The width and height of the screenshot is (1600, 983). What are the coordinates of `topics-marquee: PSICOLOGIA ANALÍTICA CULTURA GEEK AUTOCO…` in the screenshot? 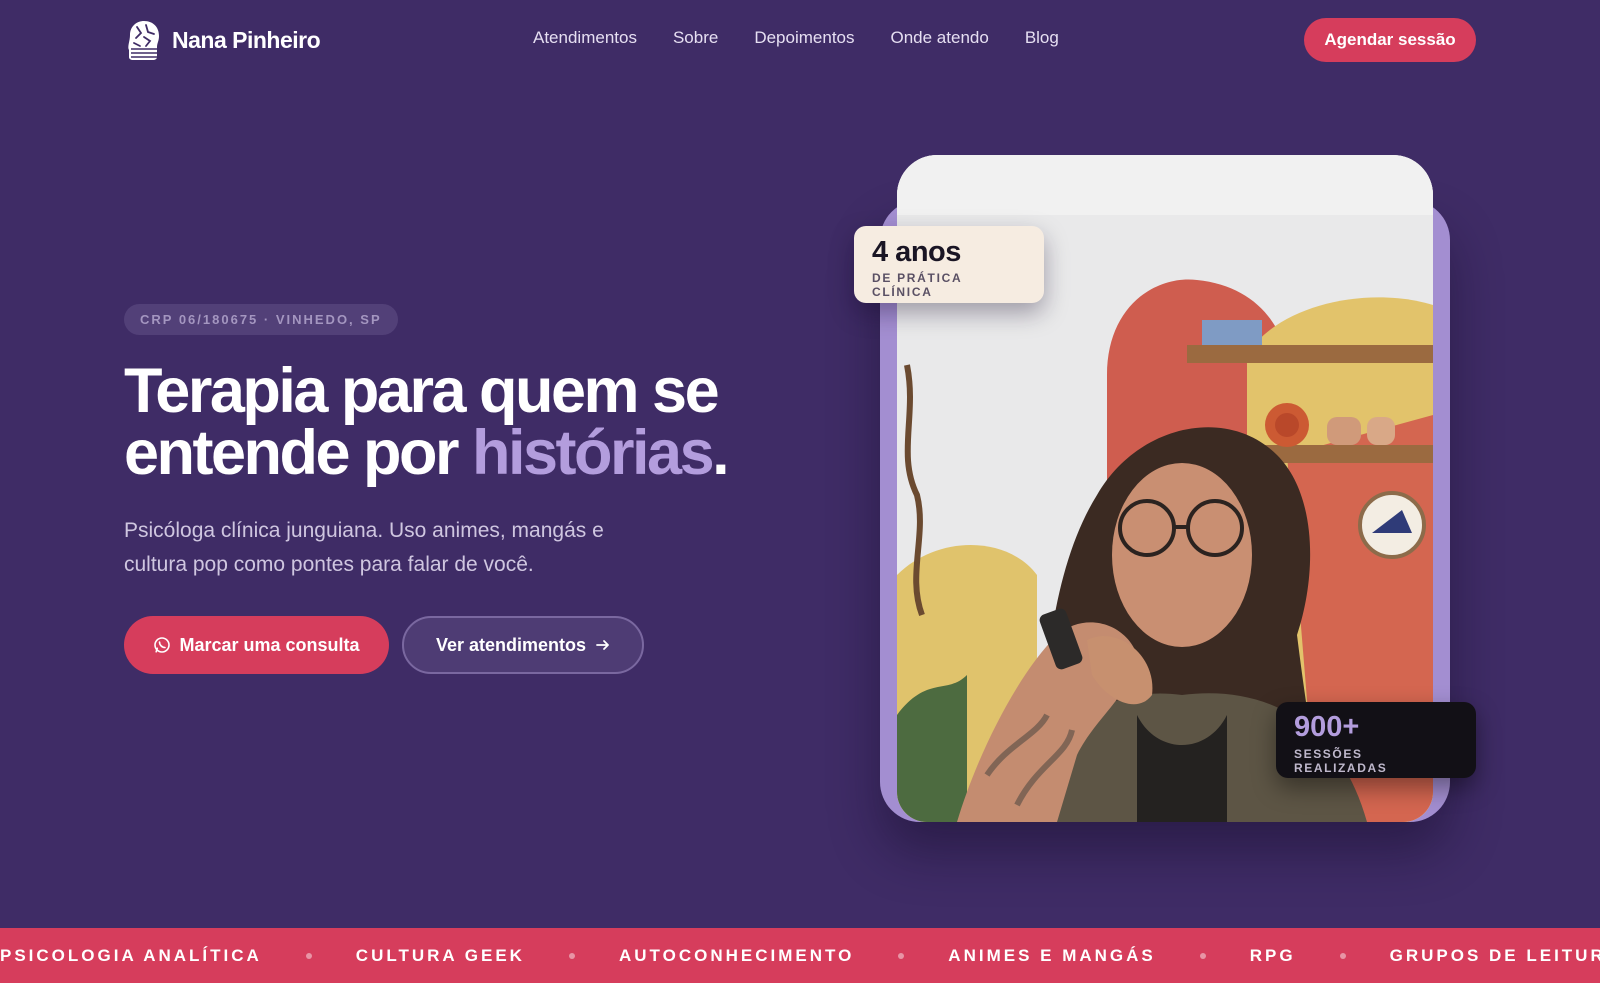 It's located at (800, 955).